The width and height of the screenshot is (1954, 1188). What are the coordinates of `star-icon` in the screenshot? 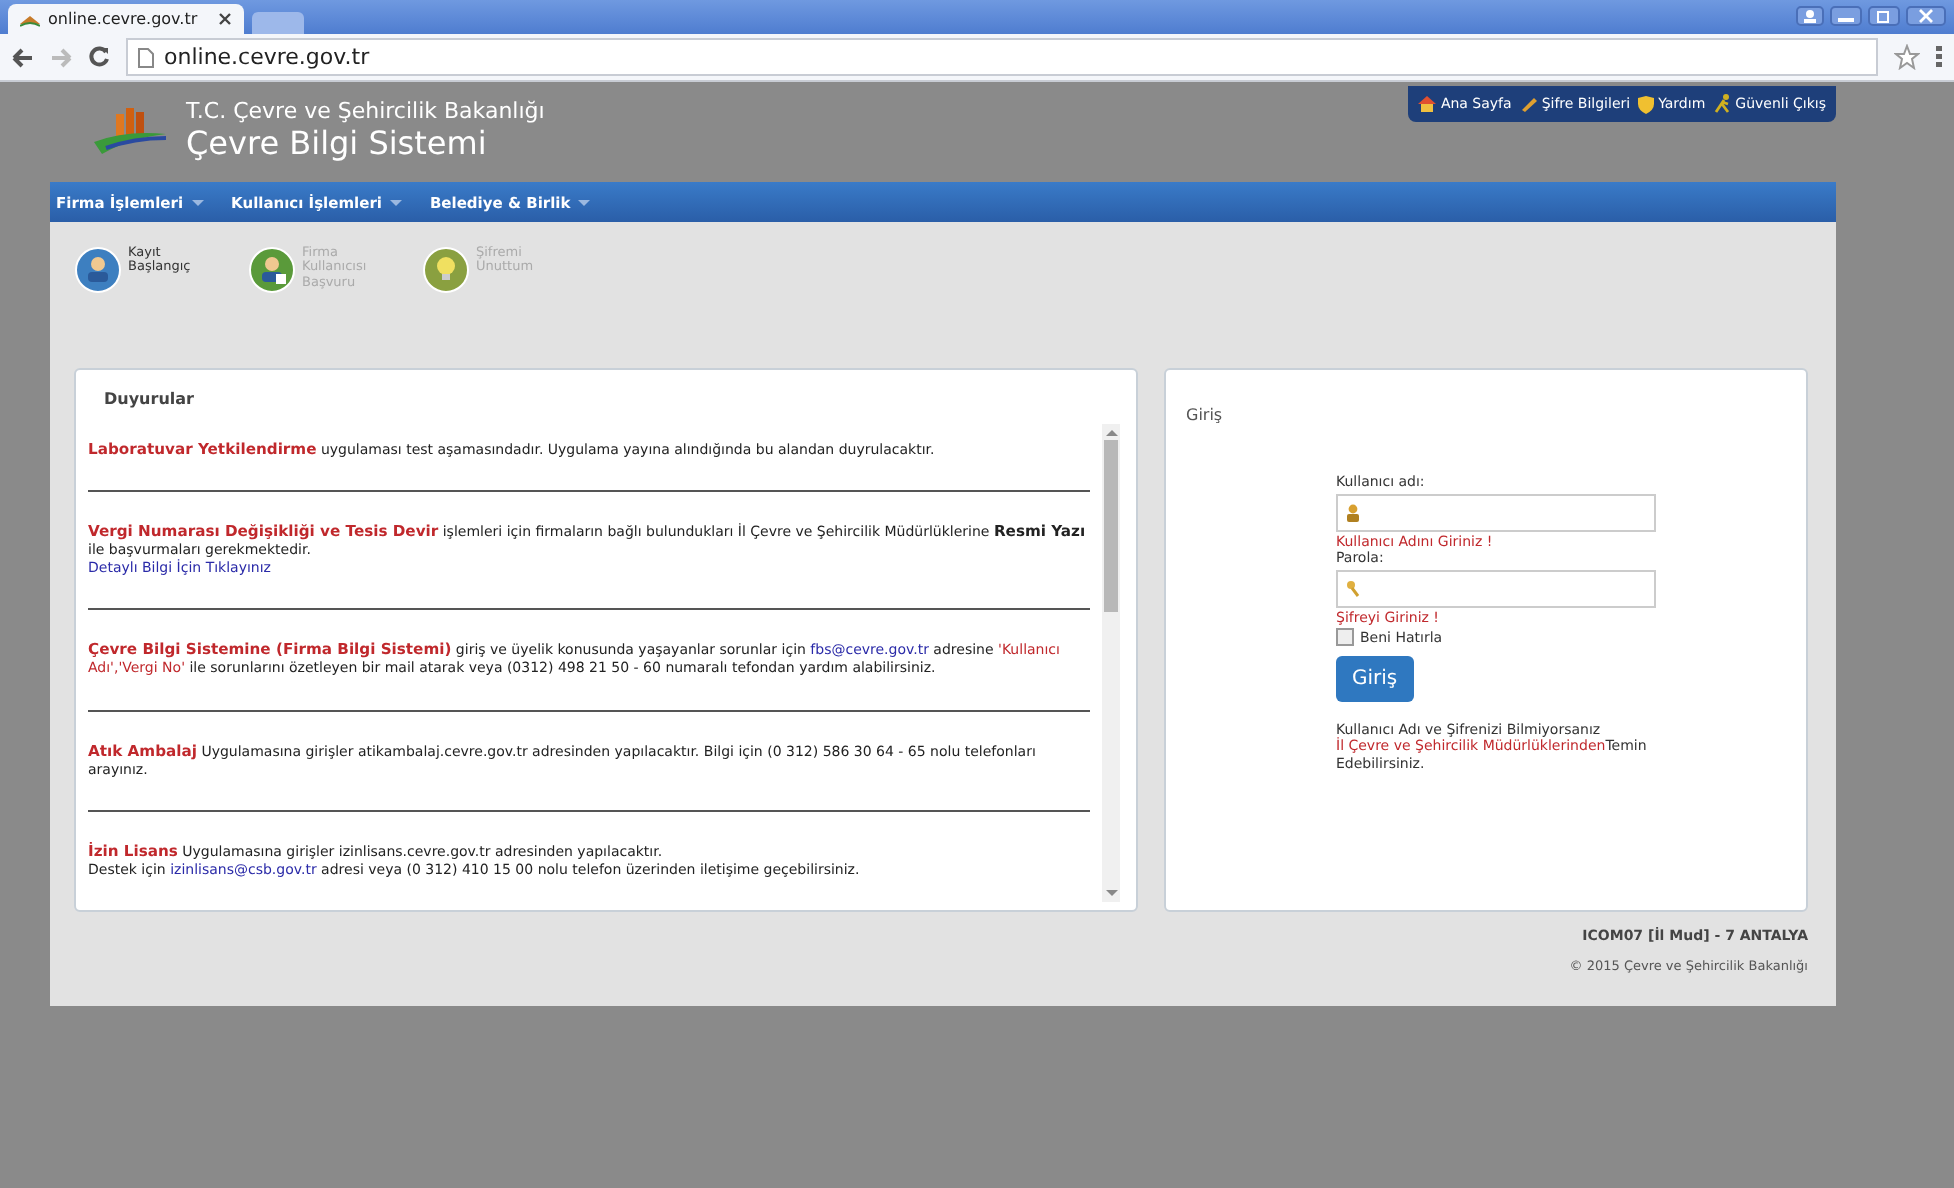 It's located at (1907, 57).